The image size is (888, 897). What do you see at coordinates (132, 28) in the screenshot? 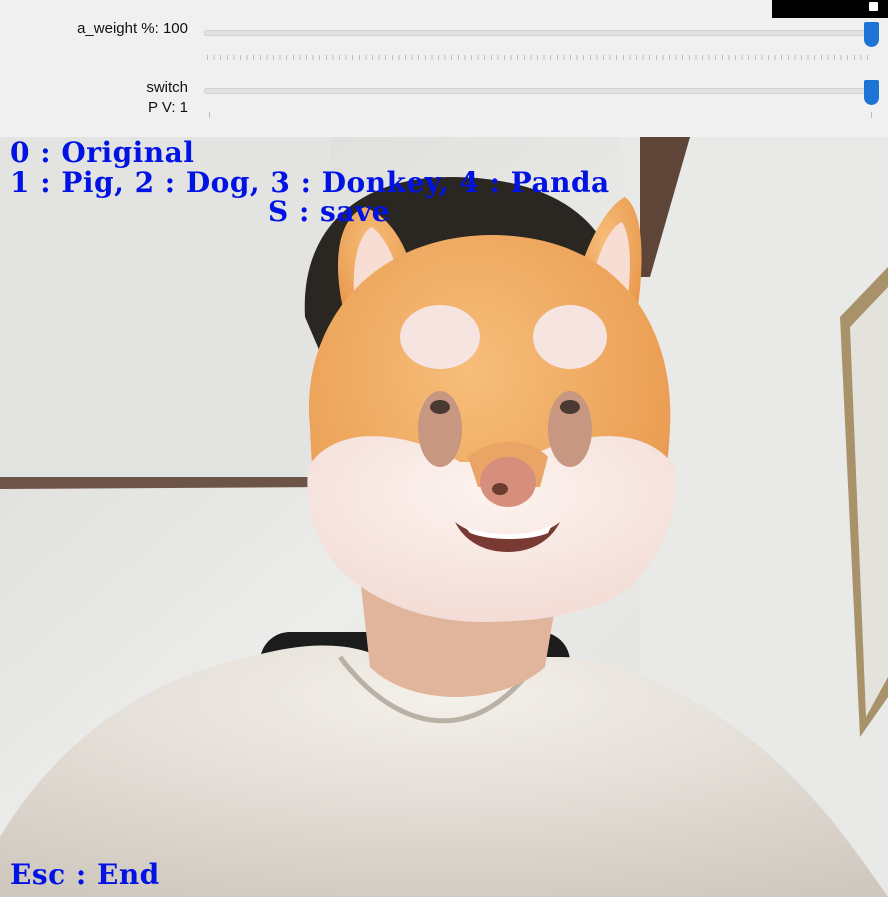
I see `weight-trackbar-label: a_weight %: 100` at bounding box center [132, 28].